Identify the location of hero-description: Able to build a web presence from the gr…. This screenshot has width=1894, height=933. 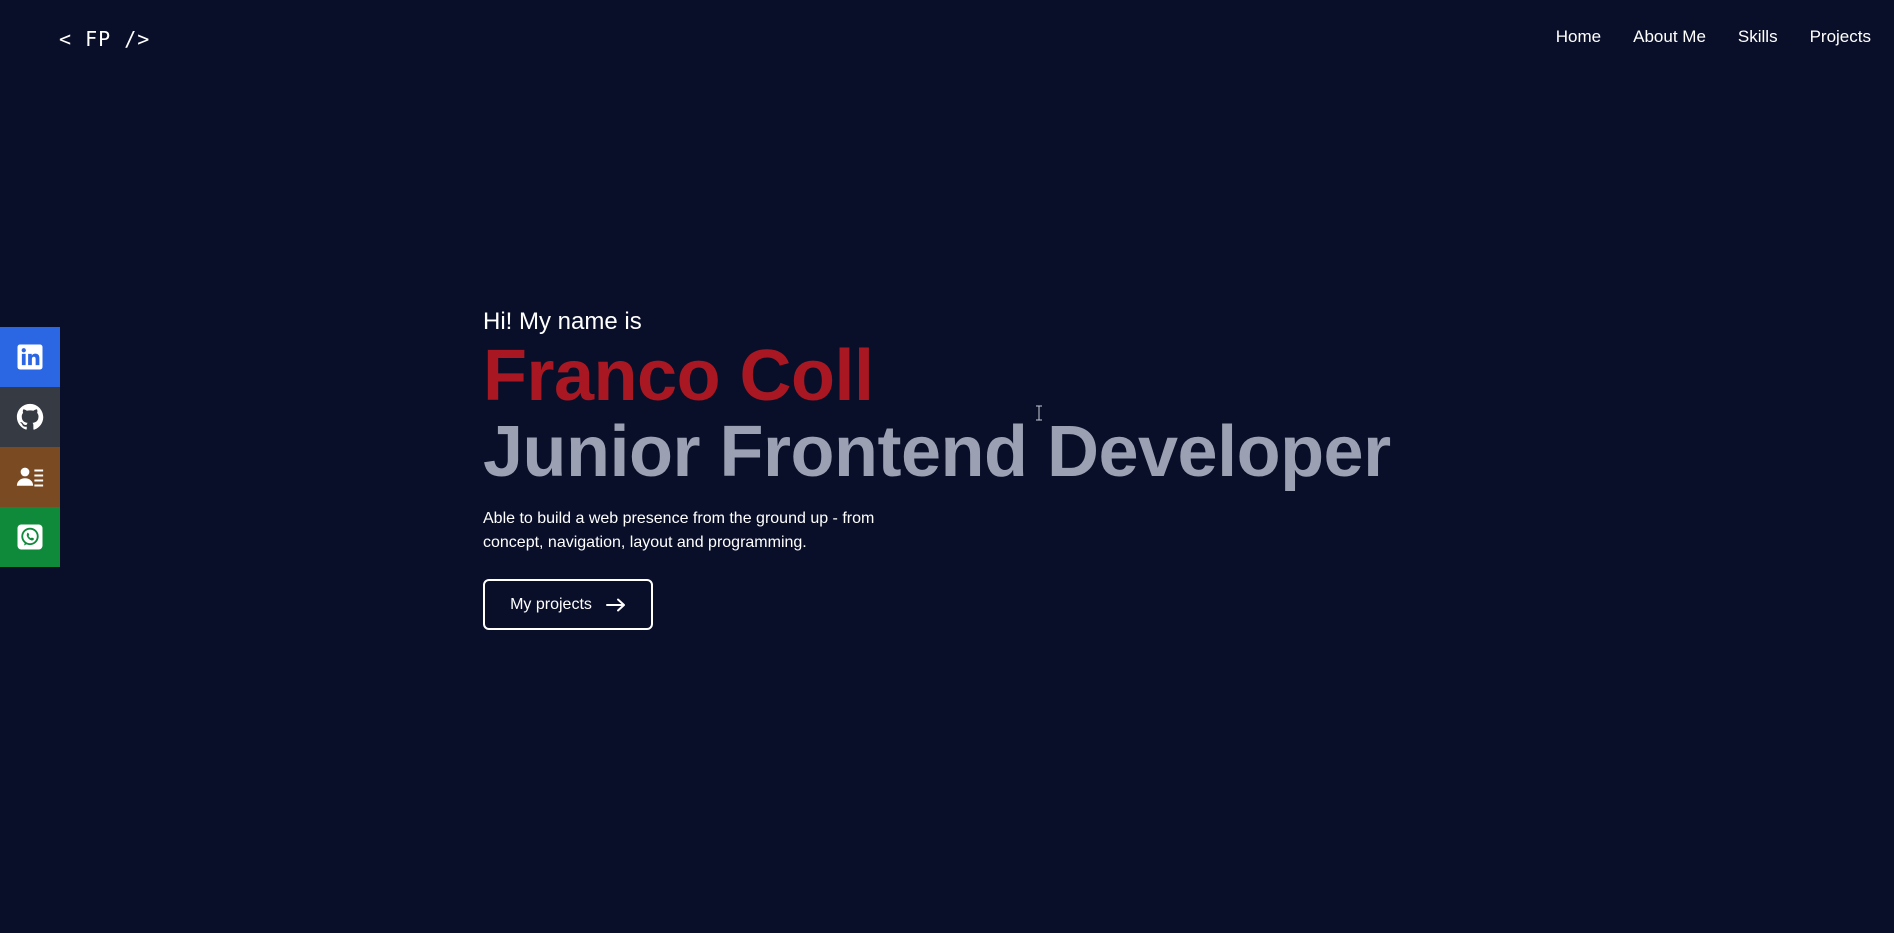
(679, 530).